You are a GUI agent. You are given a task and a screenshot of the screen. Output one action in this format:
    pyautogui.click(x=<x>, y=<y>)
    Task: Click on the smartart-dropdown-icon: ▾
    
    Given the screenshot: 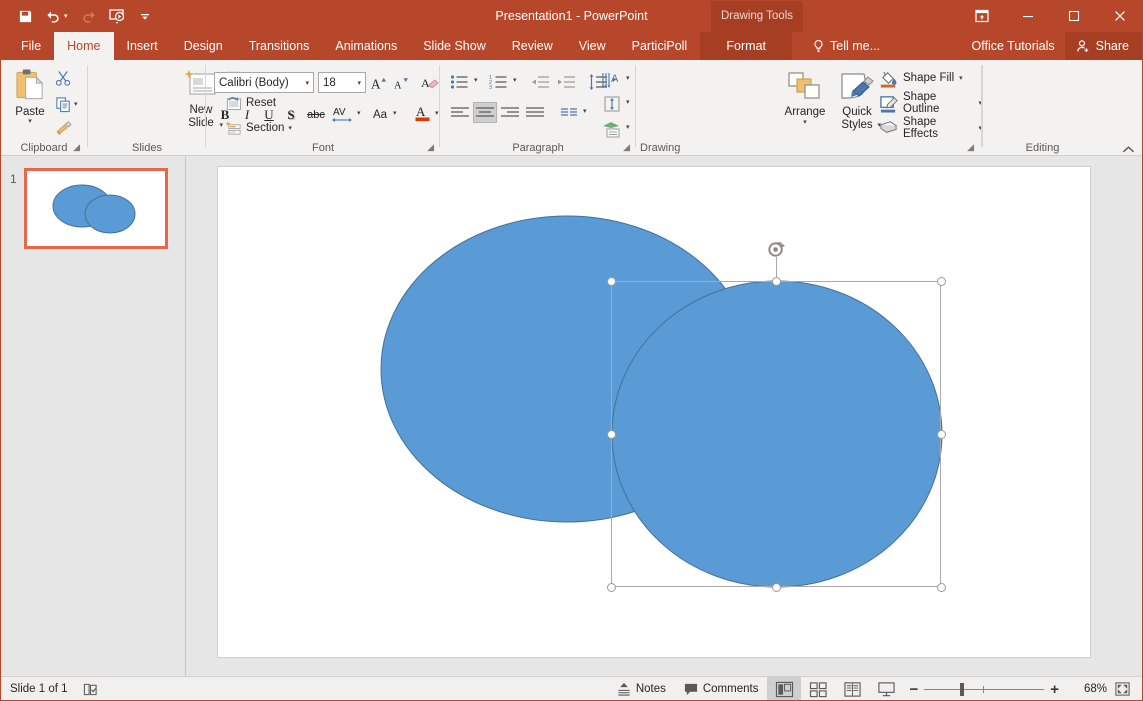 What is the action you would take?
    pyautogui.click(x=628, y=127)
    